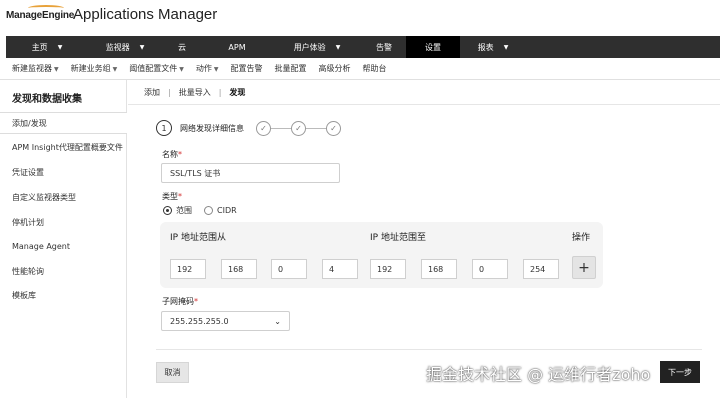 The height and width of the screenshot is (398, 720). I want to click on cancel-button: 取消, so click(172, 372).